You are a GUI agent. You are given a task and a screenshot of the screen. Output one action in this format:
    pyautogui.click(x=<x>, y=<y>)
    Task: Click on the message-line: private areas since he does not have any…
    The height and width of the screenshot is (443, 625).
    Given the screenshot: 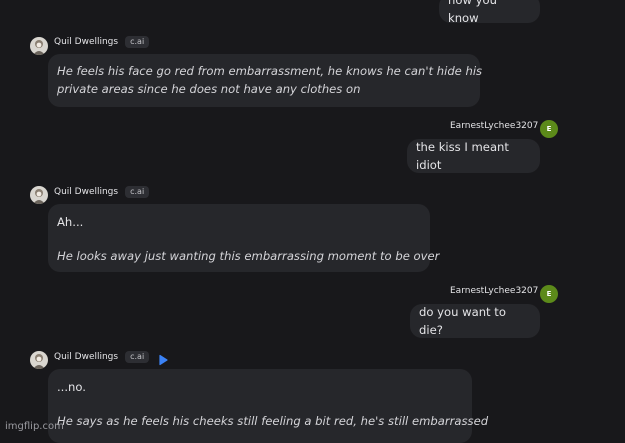 What is the action you would take?
    pyautogui.click(x=209, y=89)
    